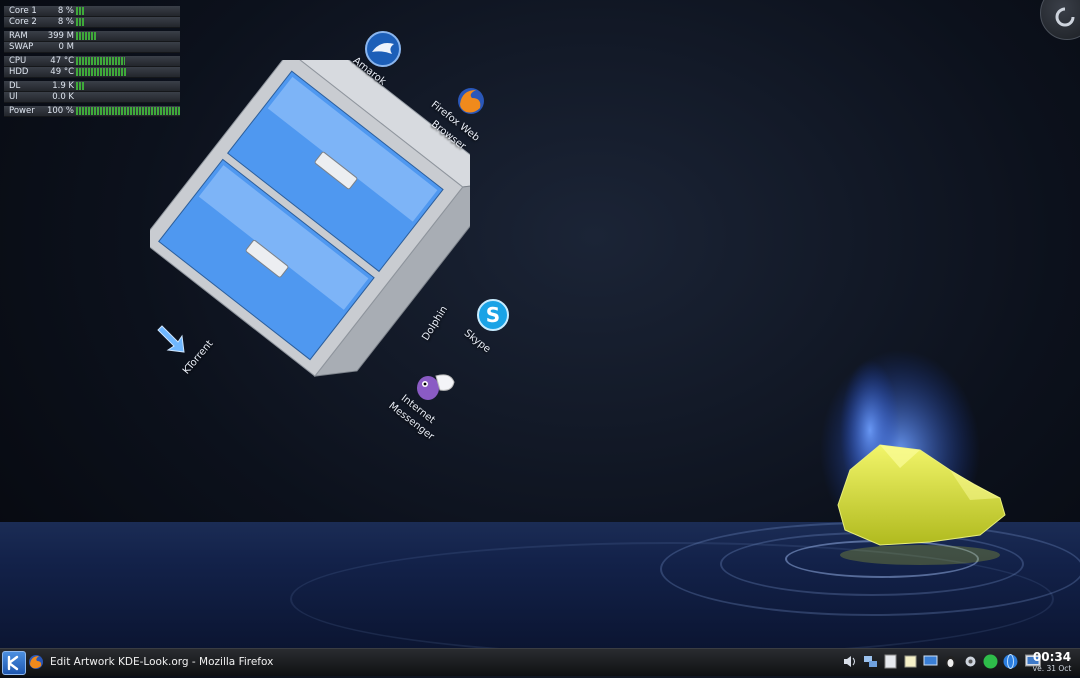 The height and width of the screenshot is (678, 1080). Describe the element at coordinates (850, 661) in the screenshot. I see `volume-icon` at that location.